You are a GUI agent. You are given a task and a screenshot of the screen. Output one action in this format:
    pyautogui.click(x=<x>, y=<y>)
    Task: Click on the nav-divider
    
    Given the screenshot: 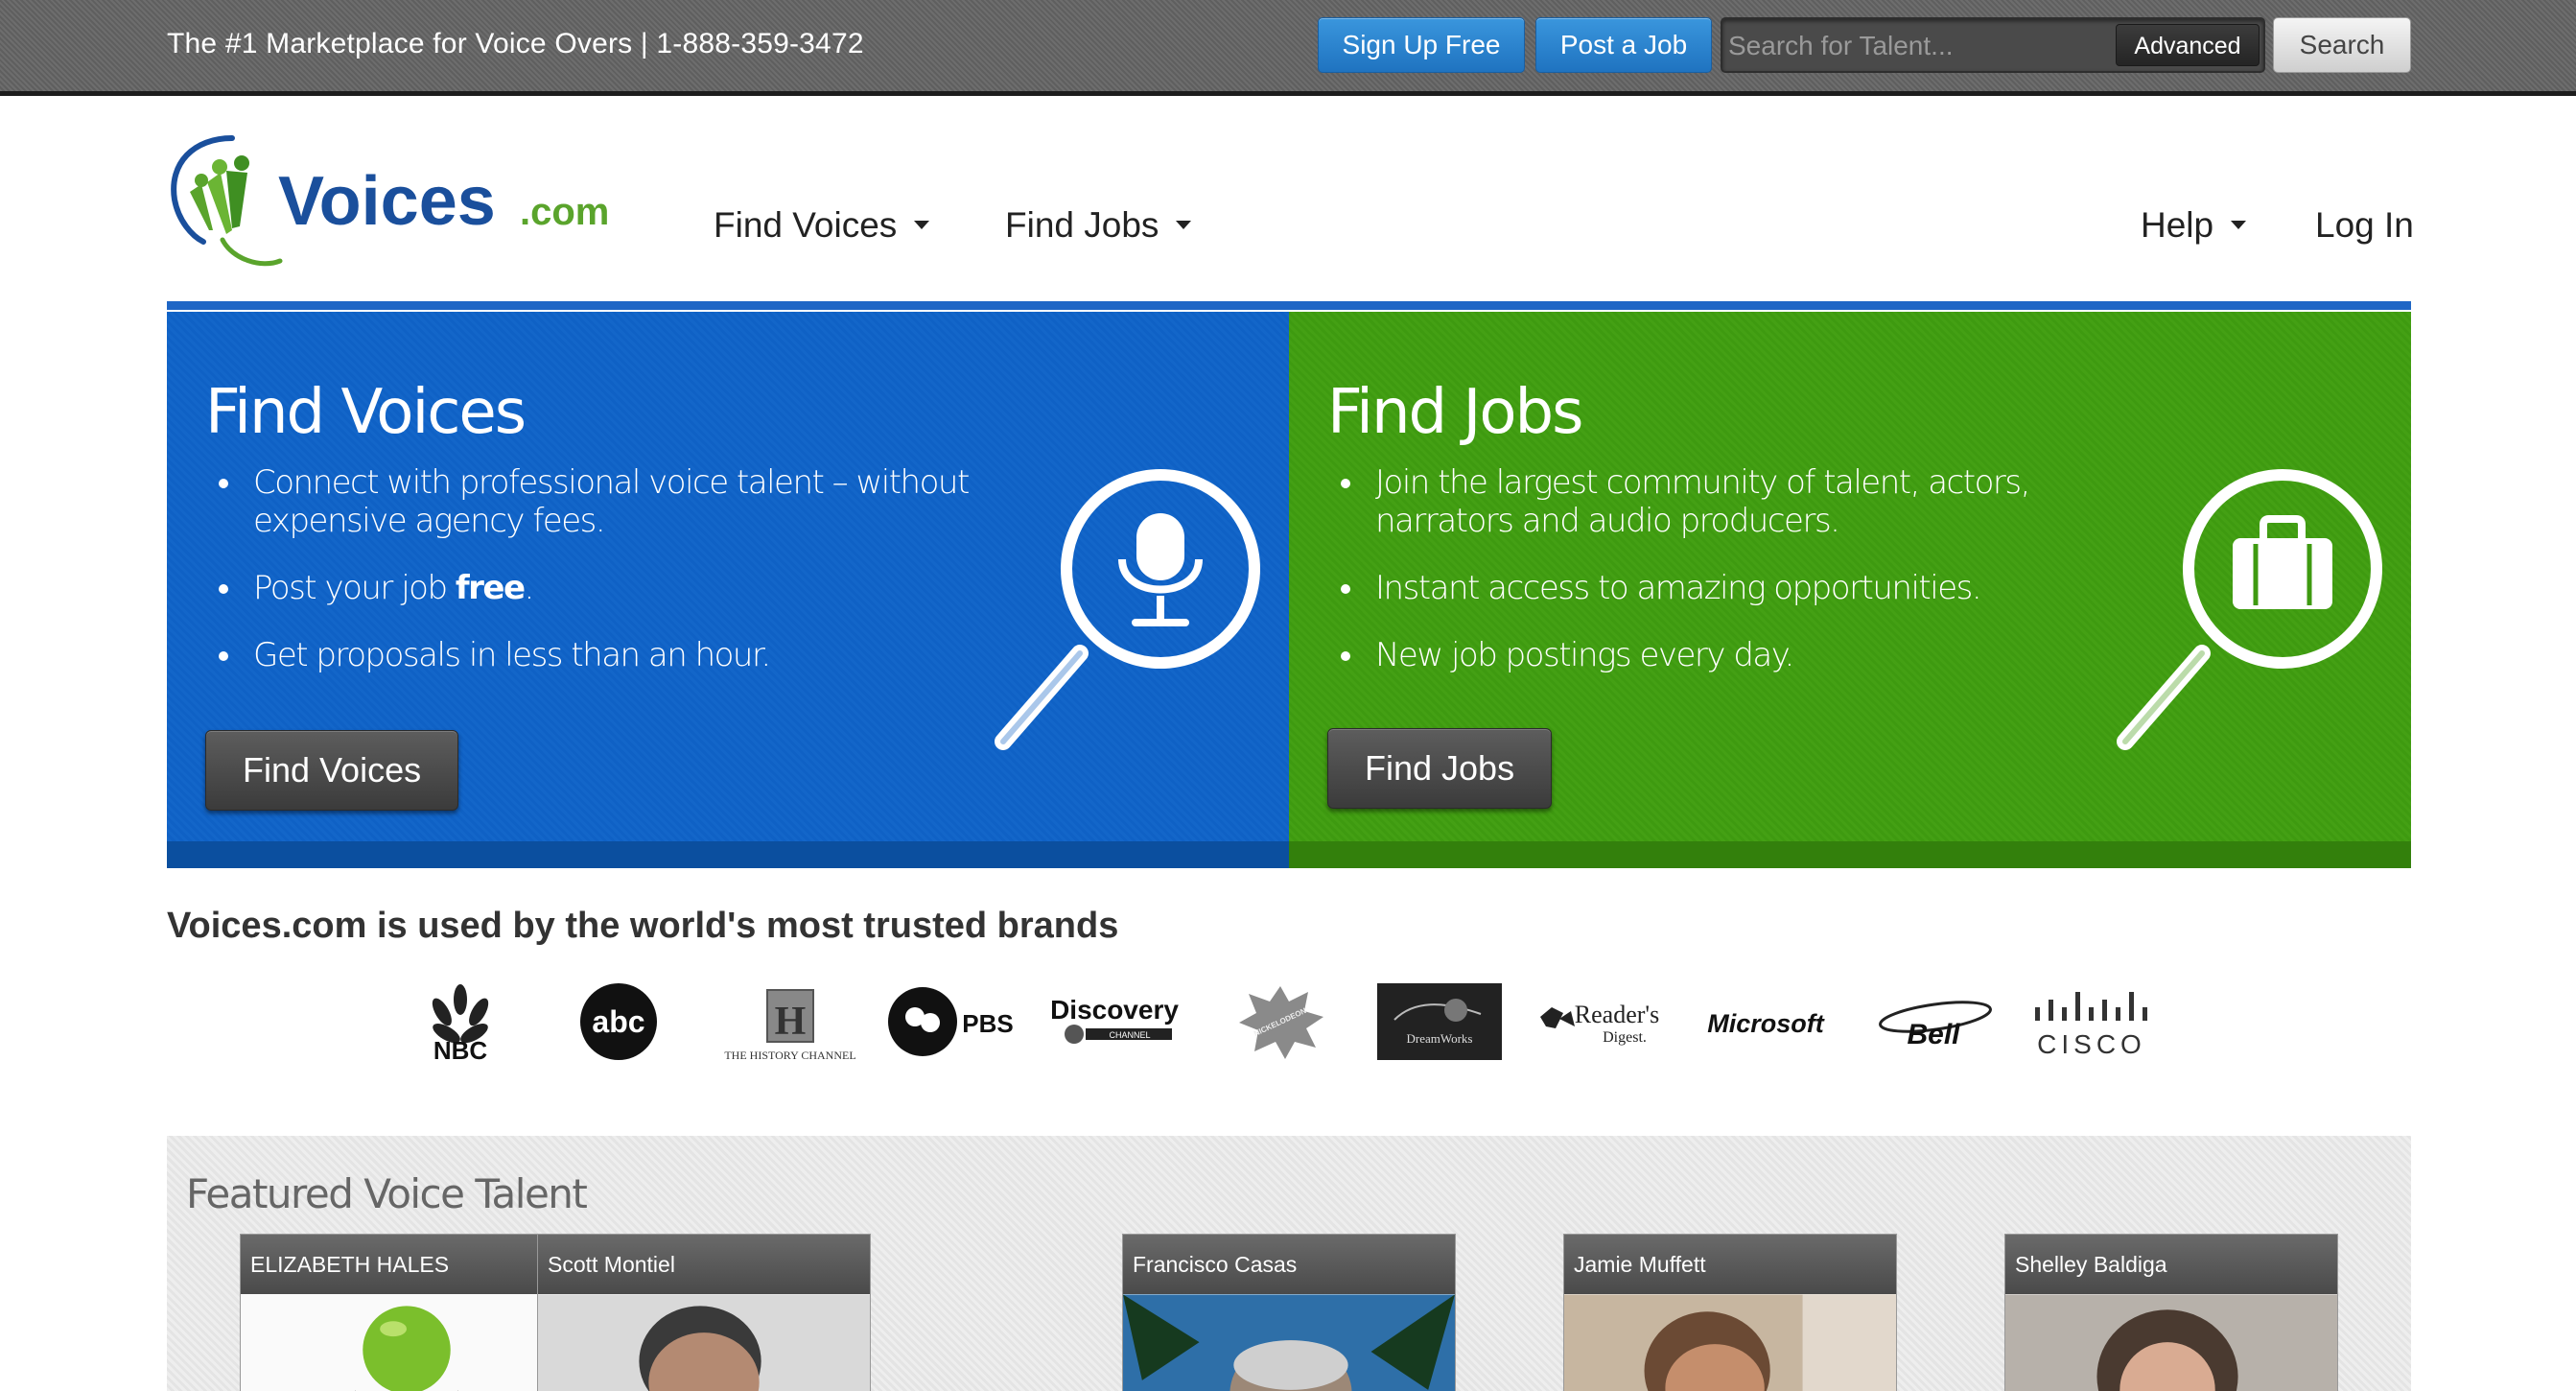 What is the action you would take?
    pyautogui.click(x=1289, y=305)
    